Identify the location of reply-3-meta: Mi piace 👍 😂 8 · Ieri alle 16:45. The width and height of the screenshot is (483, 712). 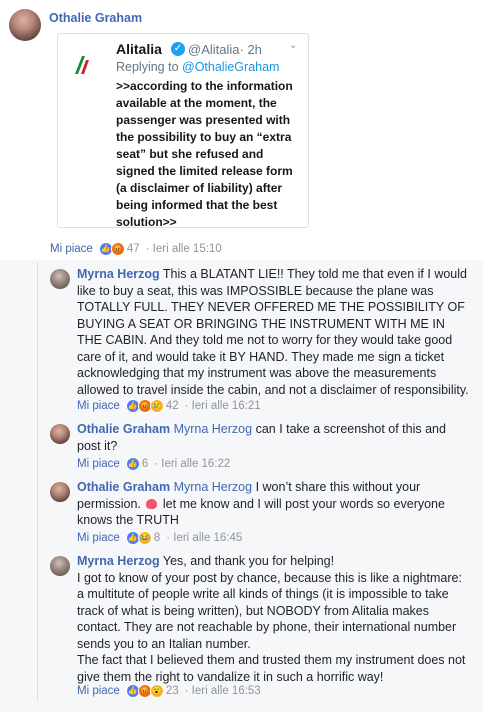
(160, 538).